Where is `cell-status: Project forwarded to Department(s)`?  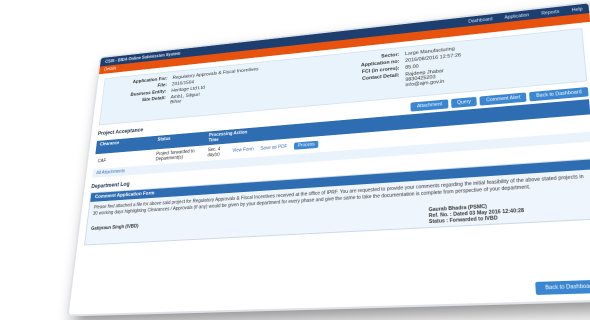 cell-status: Project forwarded to Department(s) is located at coordinates (175, 155).